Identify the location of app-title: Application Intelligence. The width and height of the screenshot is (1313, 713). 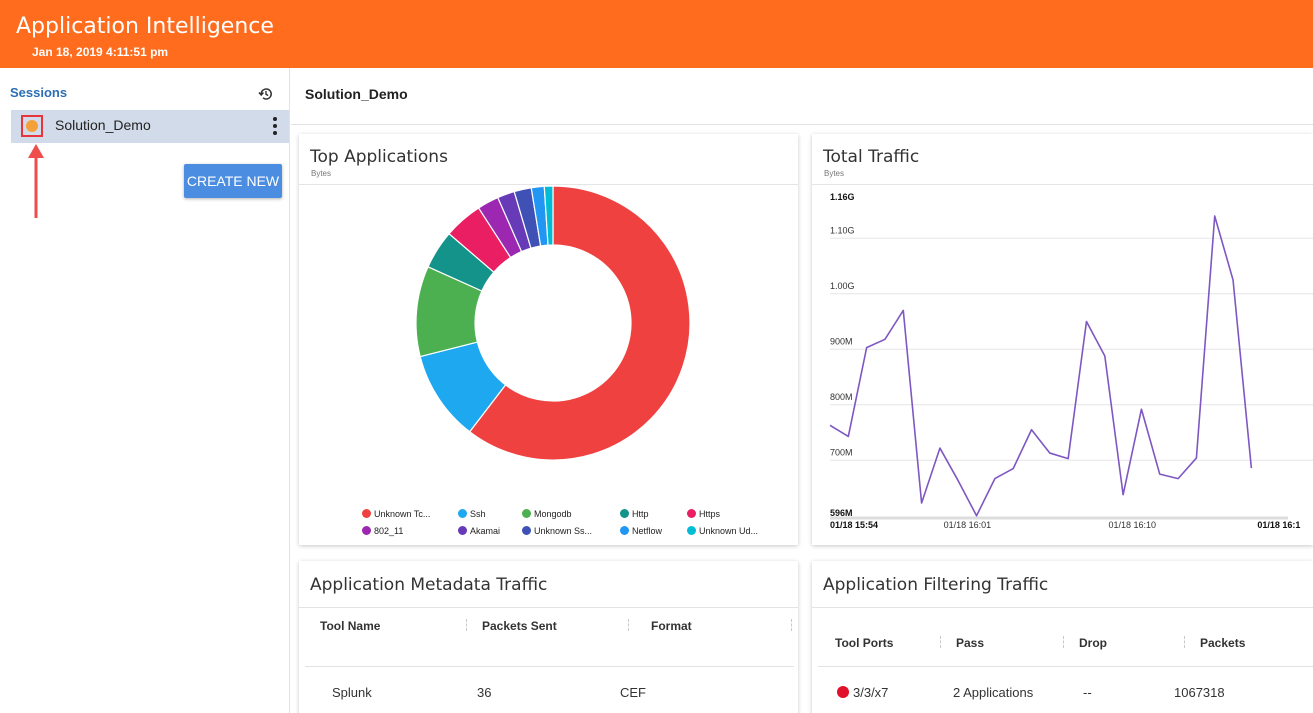
(145, 26).